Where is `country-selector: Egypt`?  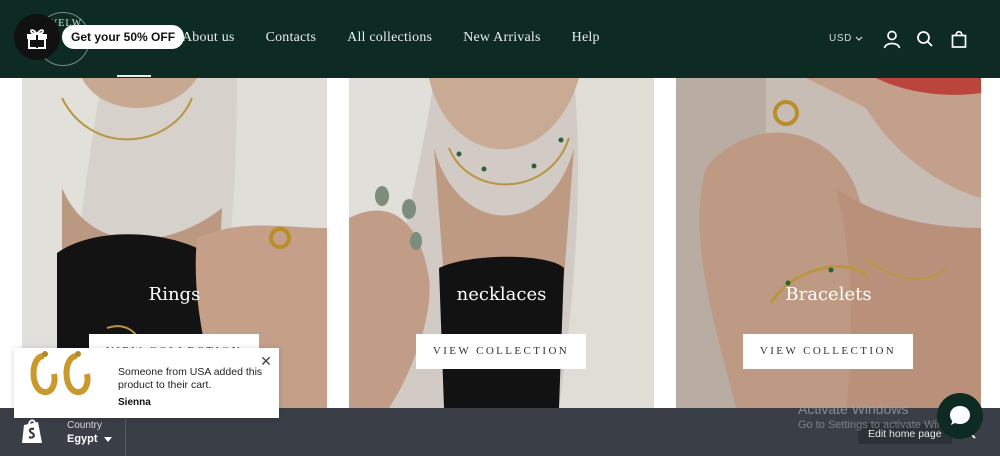
country-selector: Egypt is located at coordinates (89, 439).